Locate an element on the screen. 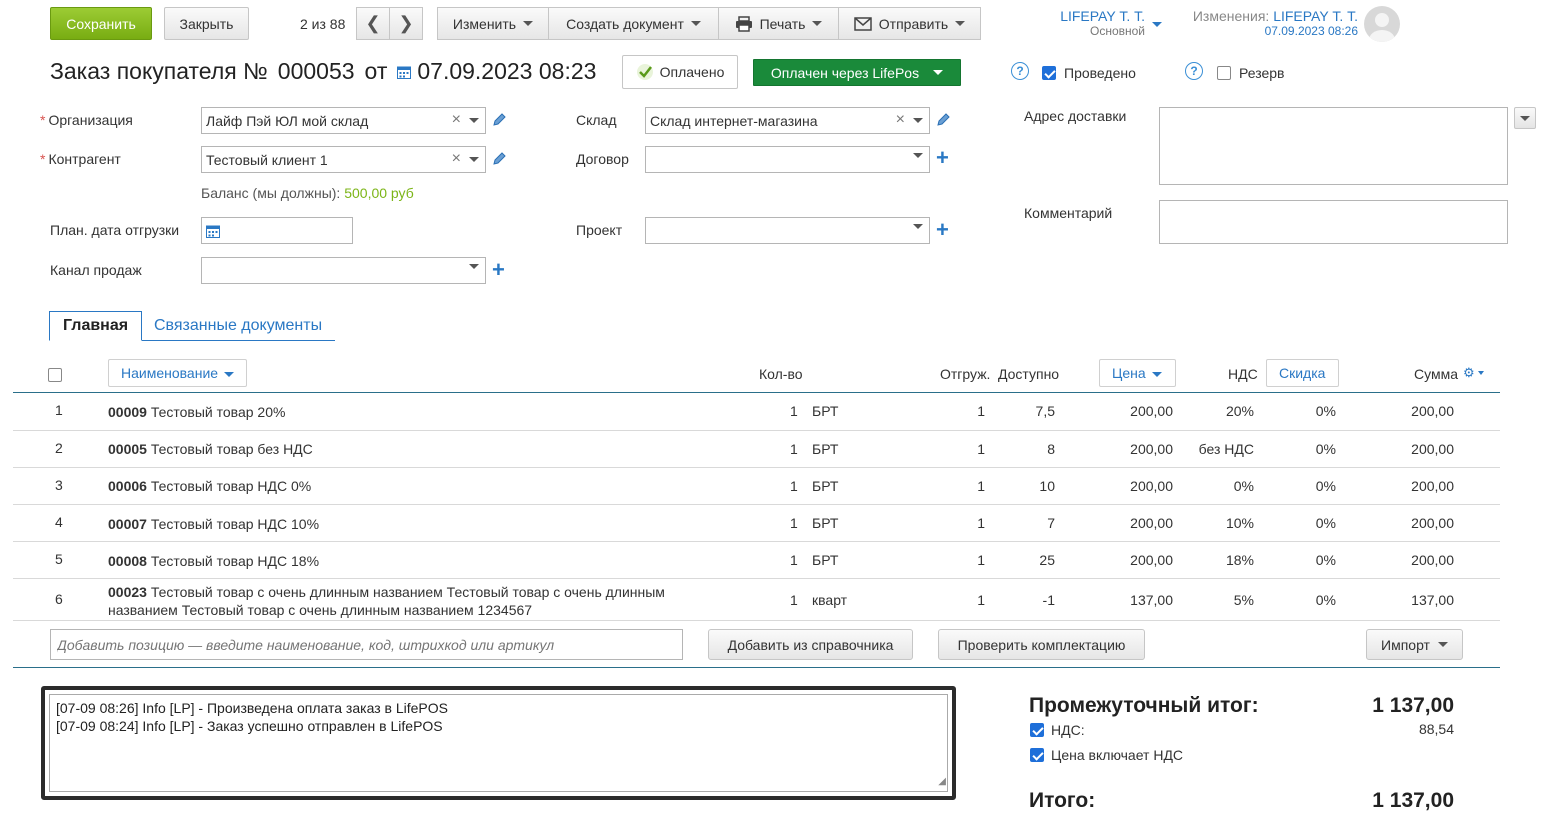 Image resolution: width=1542 pixels, height=820 pixels. add-project-icon: + is located at coordinates (942, 230).